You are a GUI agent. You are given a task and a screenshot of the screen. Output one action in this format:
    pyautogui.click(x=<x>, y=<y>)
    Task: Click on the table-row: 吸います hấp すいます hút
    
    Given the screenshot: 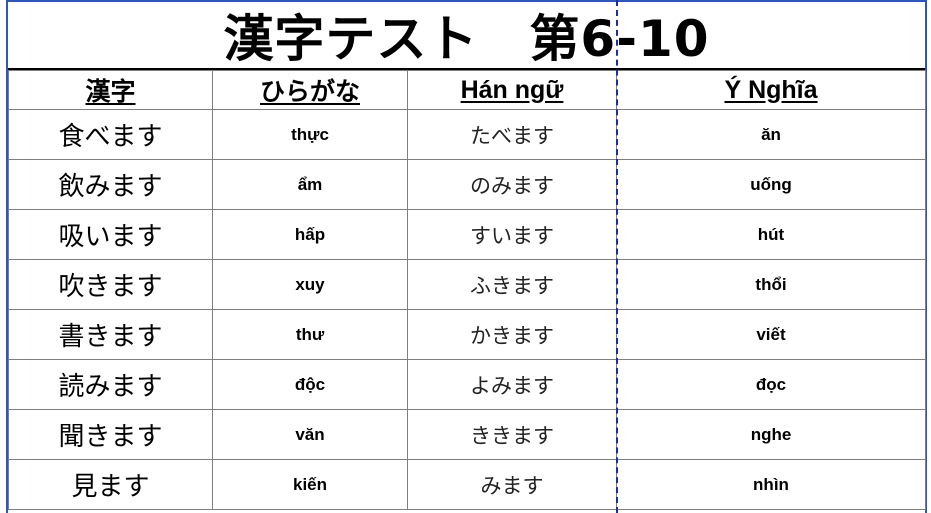 What is the action you would take?
    pyautogui.click(x=467, y=234)
    